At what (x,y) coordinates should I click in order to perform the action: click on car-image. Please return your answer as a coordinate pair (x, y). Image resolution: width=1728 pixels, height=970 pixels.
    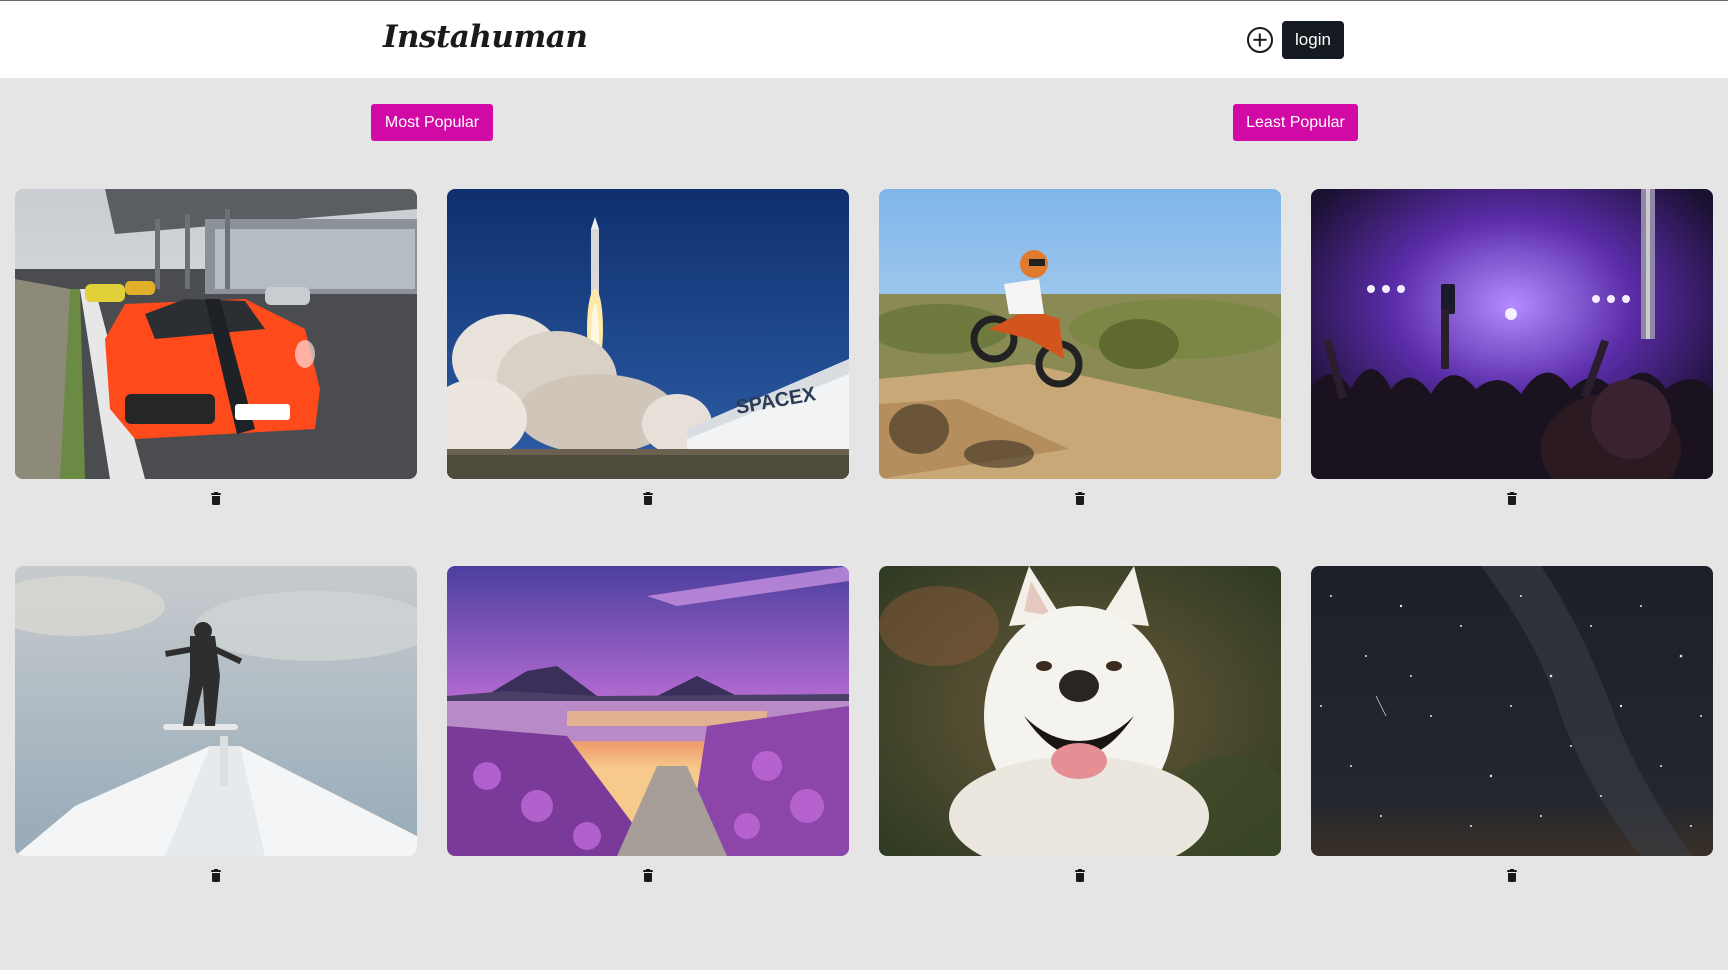
    Looking at the image, I should click on (216, 334).